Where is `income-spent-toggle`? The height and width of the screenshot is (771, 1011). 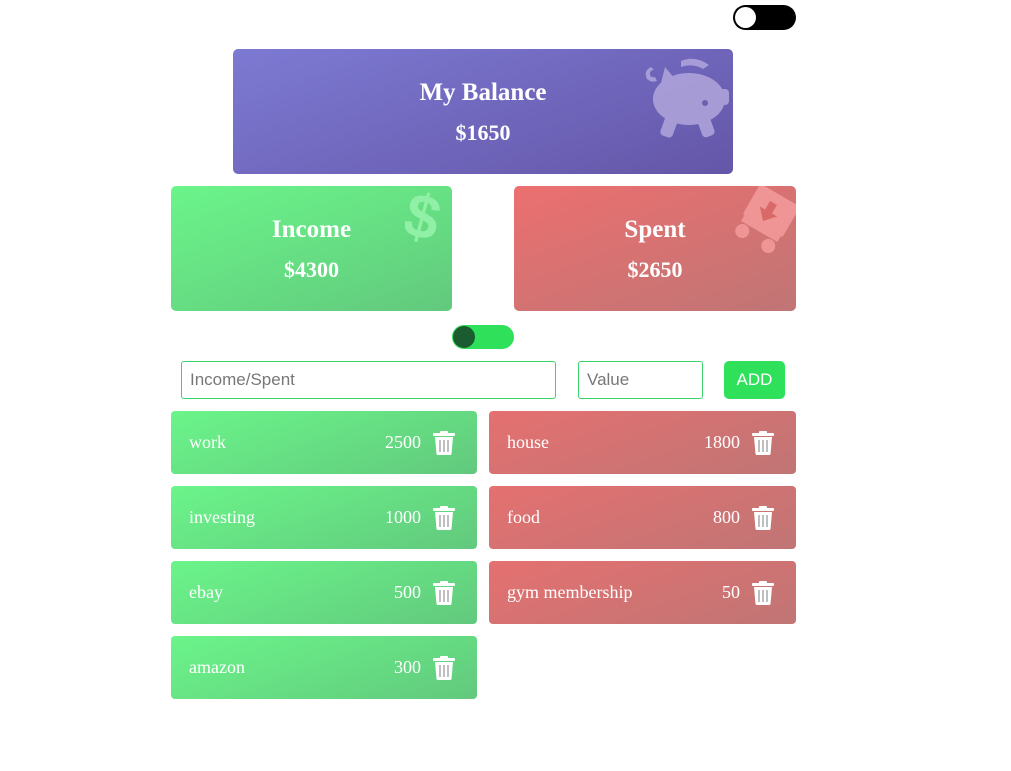
income-spent-toggle is located at coordinates (483, 337).